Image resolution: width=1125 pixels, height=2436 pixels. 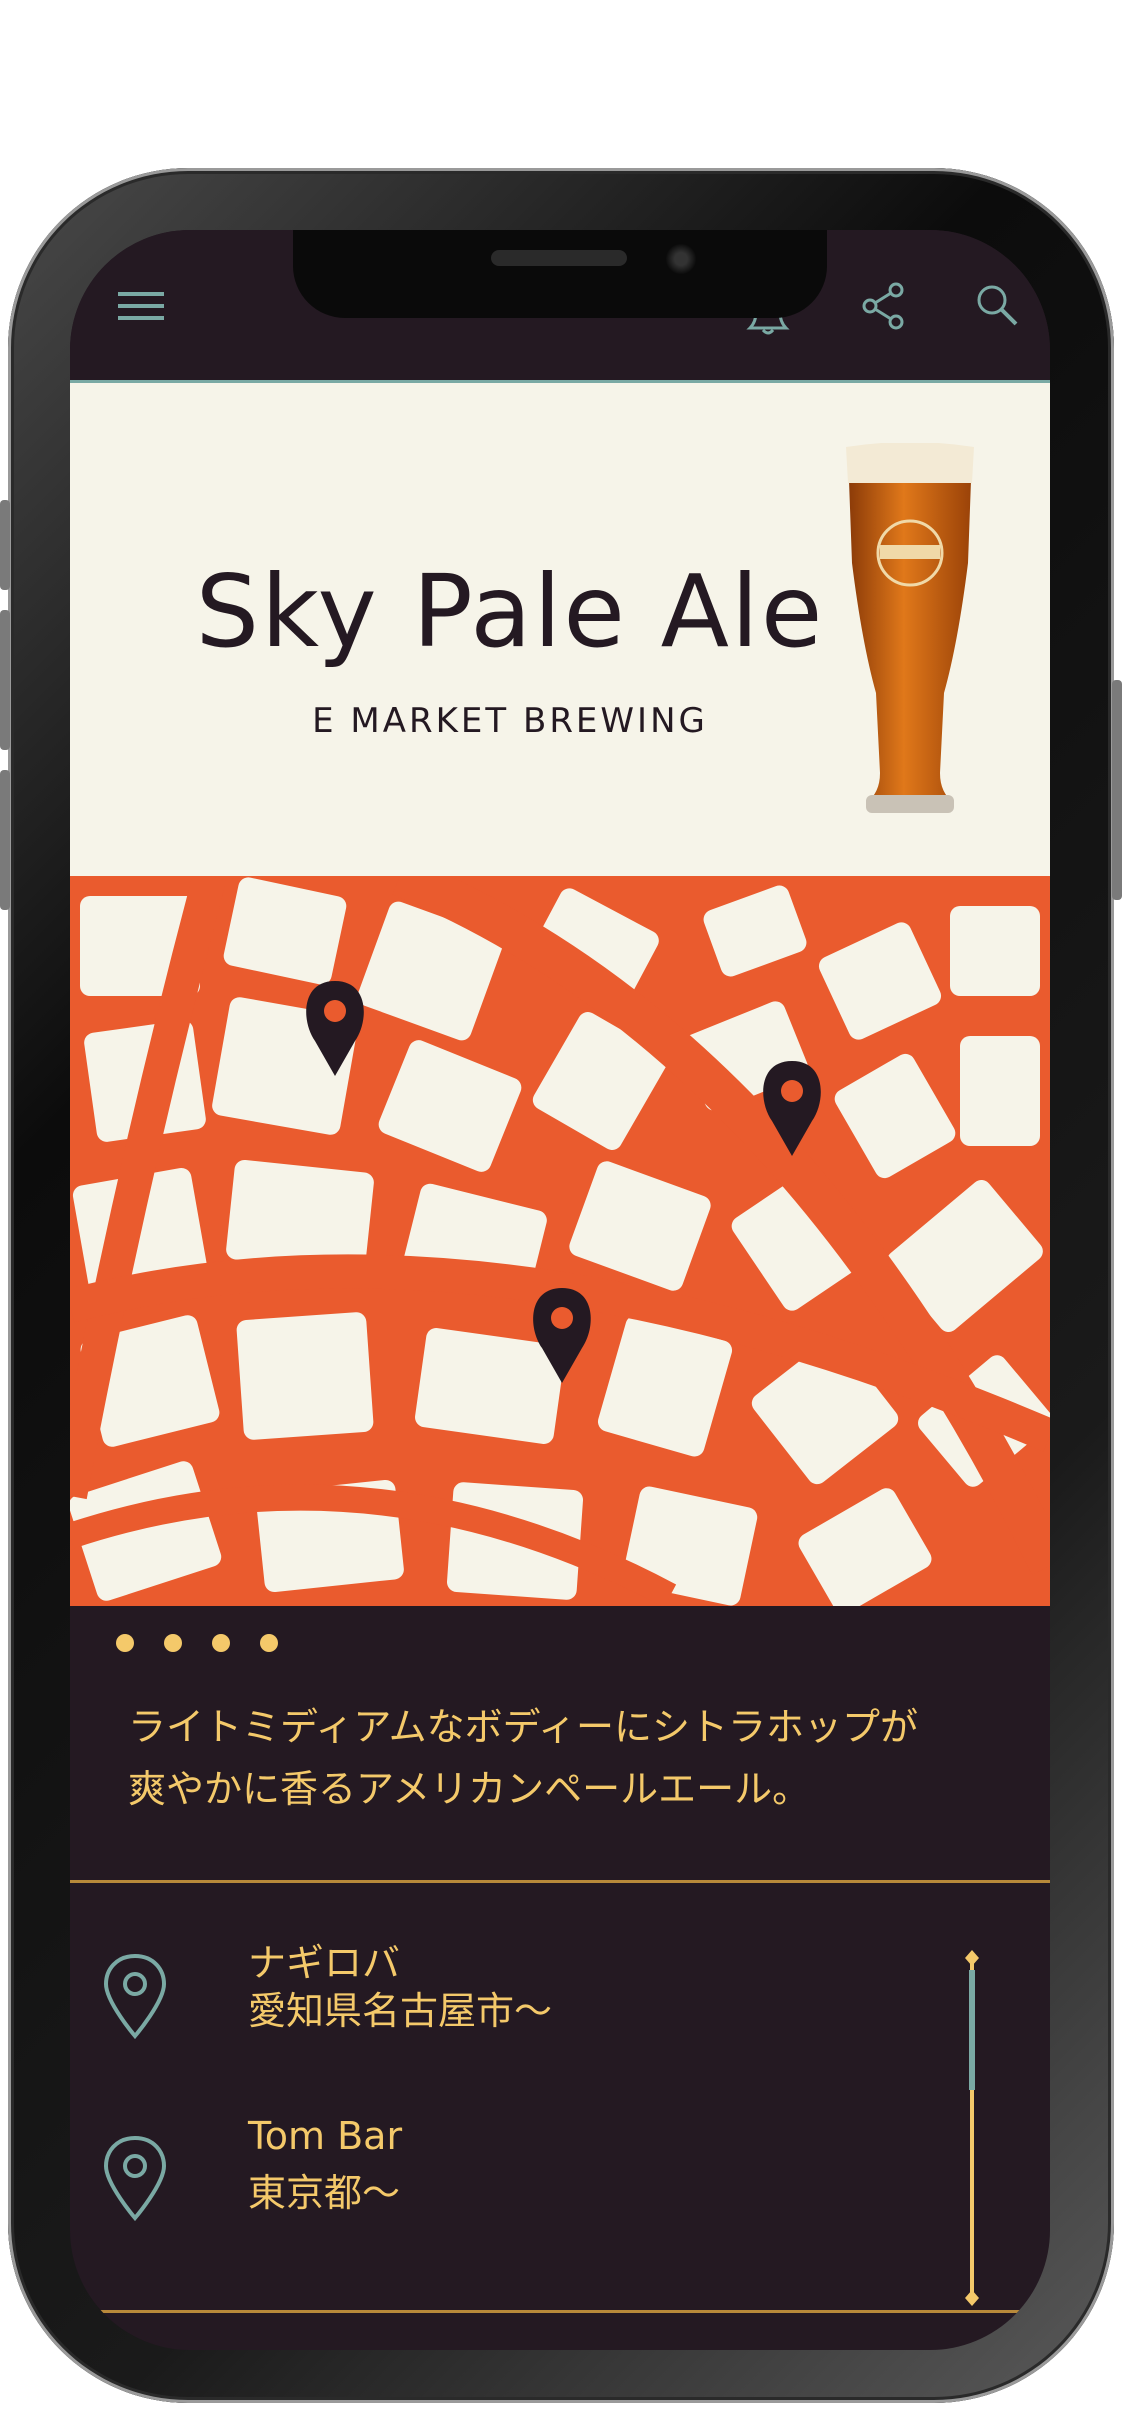 What do you see at coordinates (523, 1727) in the screenshot?
I see `description-line: ライトミディアムなボディーにシトラホップが` at bounding box center [523, 1727].